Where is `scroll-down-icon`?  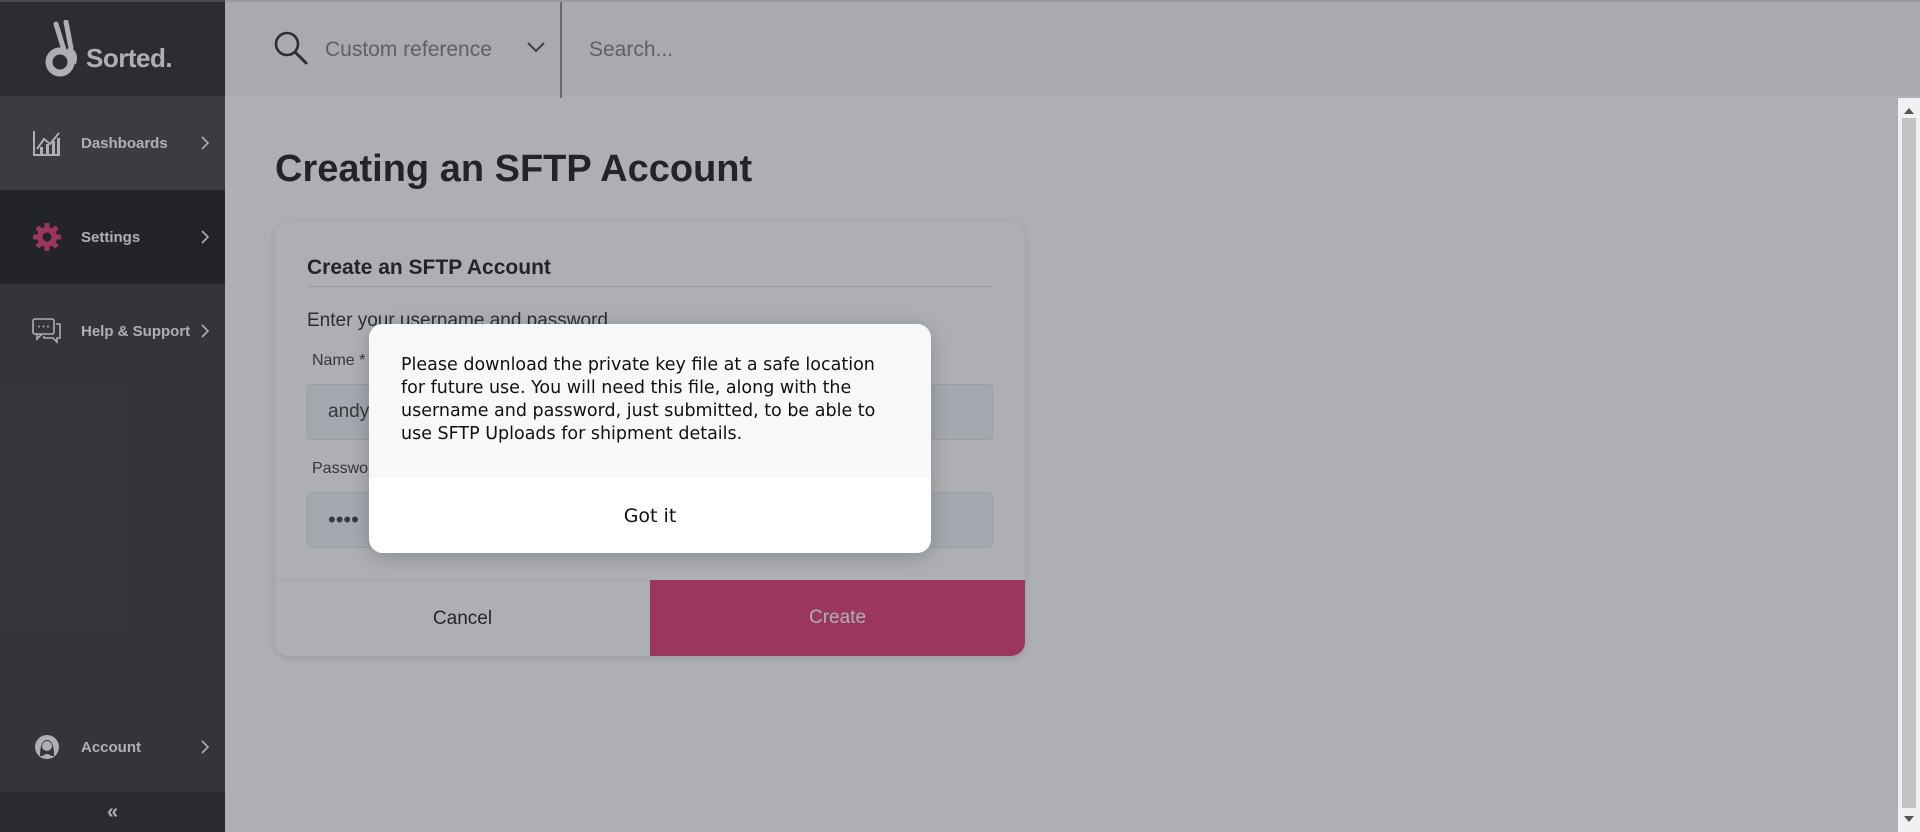
scroll-down-icon is located at coordinates (1909, 819).